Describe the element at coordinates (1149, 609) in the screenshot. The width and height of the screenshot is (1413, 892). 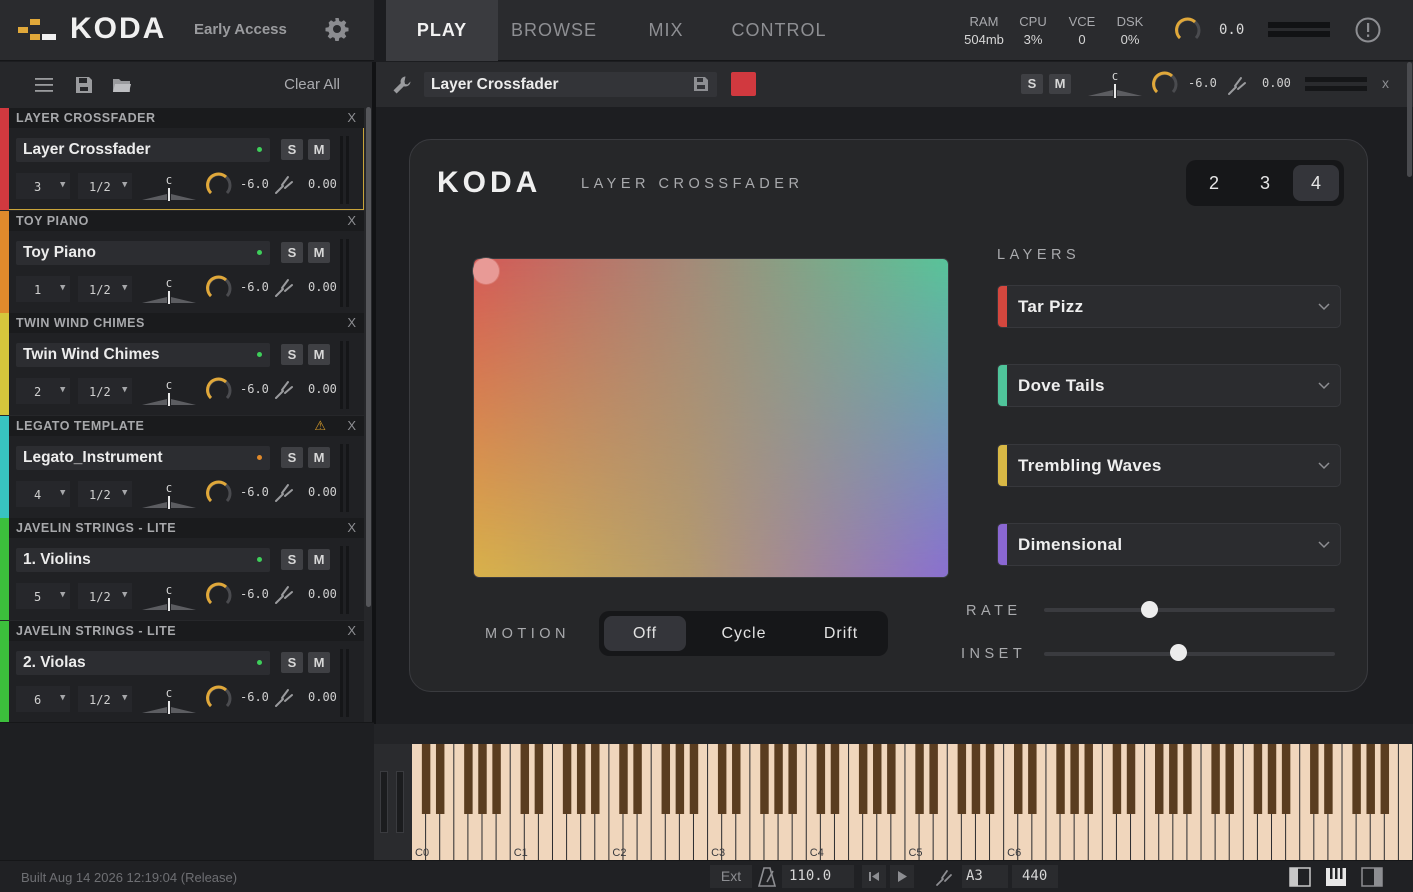
I see `rate-slider-thumb` at that location.